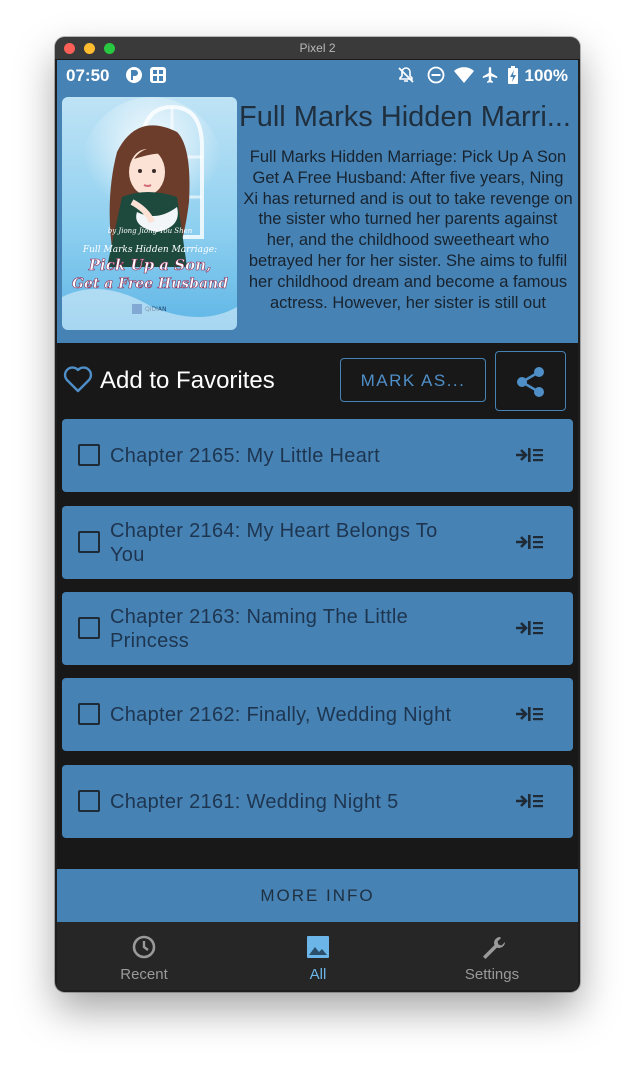 Image resolution: width=635 pixels, height=1065 pixels. Describe the element at coordinates (318, 947) in the screenshot. I see `image-icon` at that location.